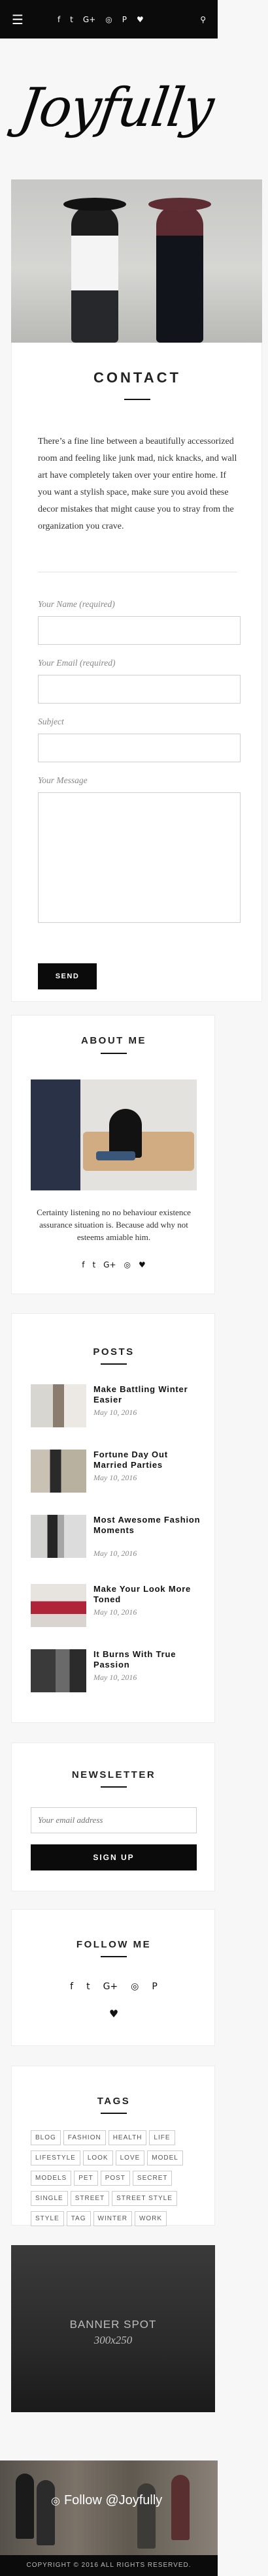 This screenshot has height=2576, width=268. I want to click on tag: MODEL, so click(165, 2157).